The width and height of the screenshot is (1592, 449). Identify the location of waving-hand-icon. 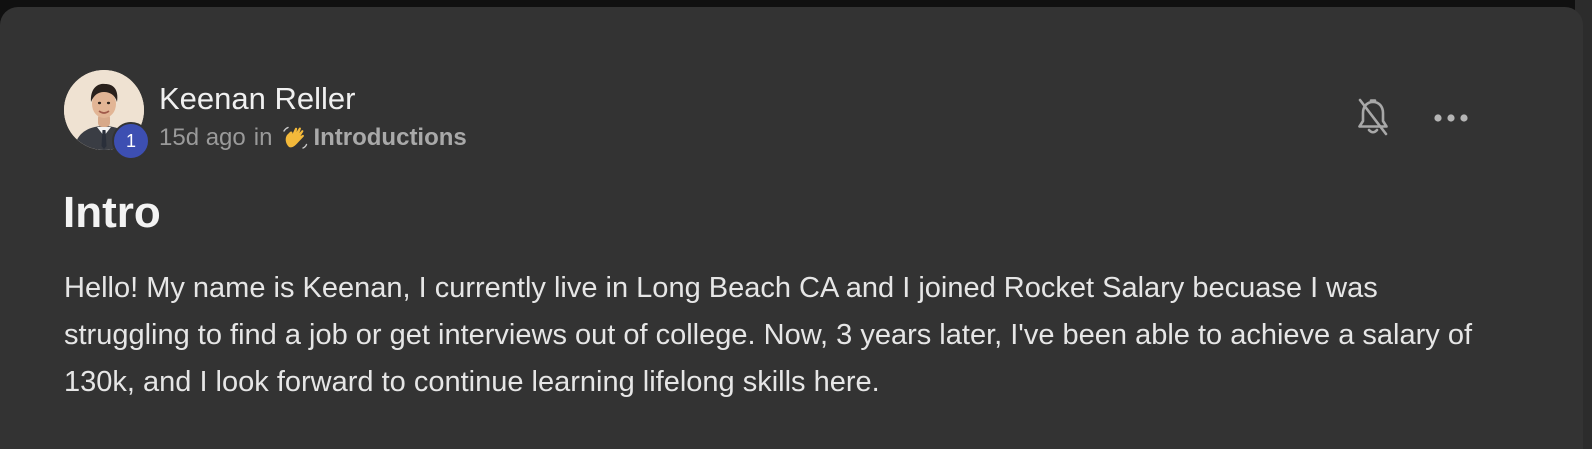
(295, 138).